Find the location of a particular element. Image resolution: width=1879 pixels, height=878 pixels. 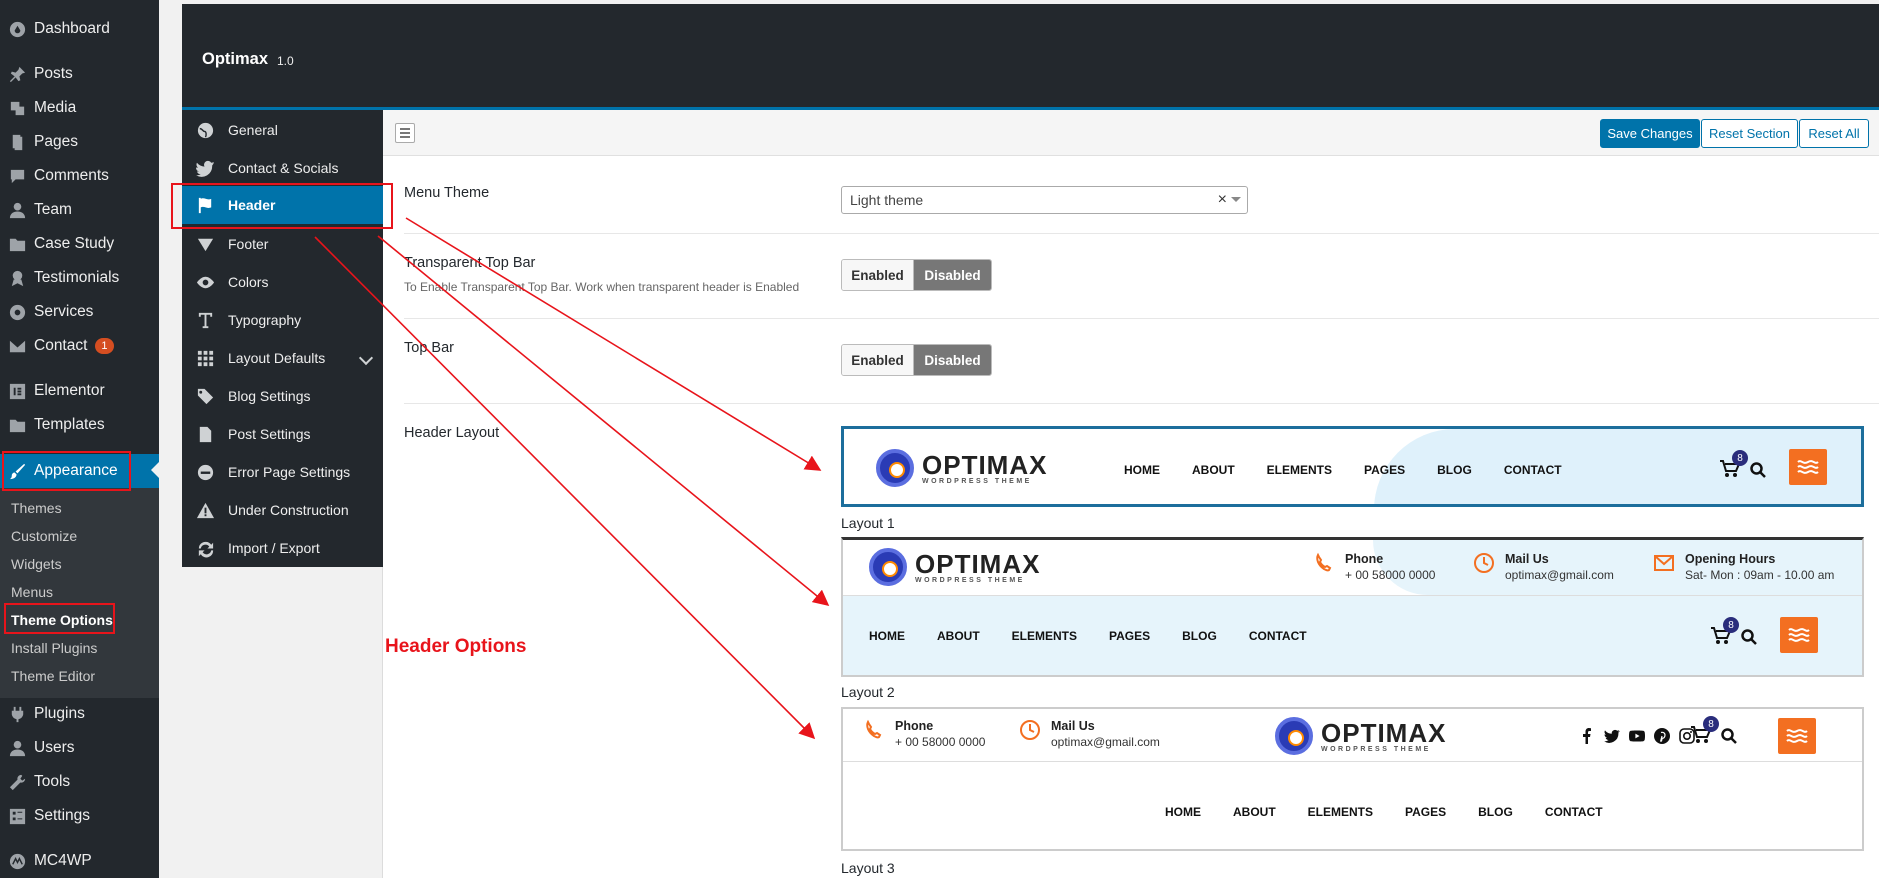

wp-menu-mc4wp: MC4WP is located at coordinates (79, 861).